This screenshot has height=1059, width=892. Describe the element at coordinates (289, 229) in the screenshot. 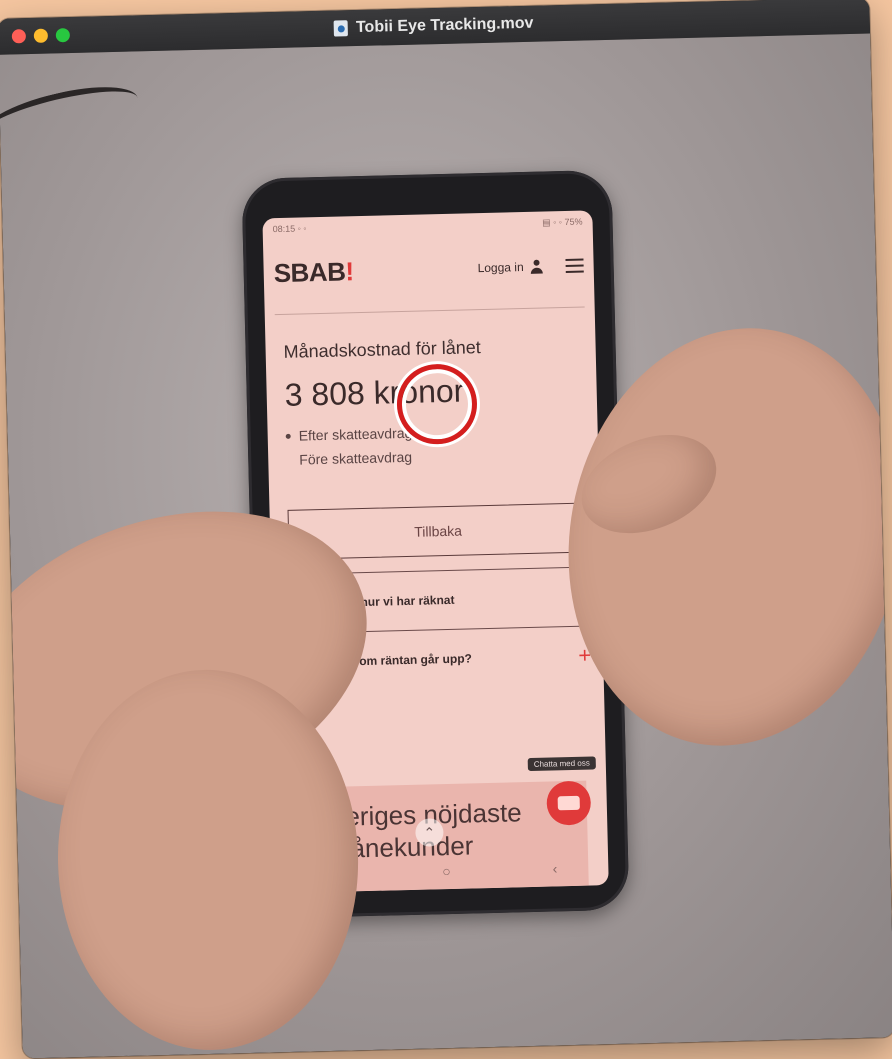

I see `status-left: 08:15 ◦ ◦` at that location.